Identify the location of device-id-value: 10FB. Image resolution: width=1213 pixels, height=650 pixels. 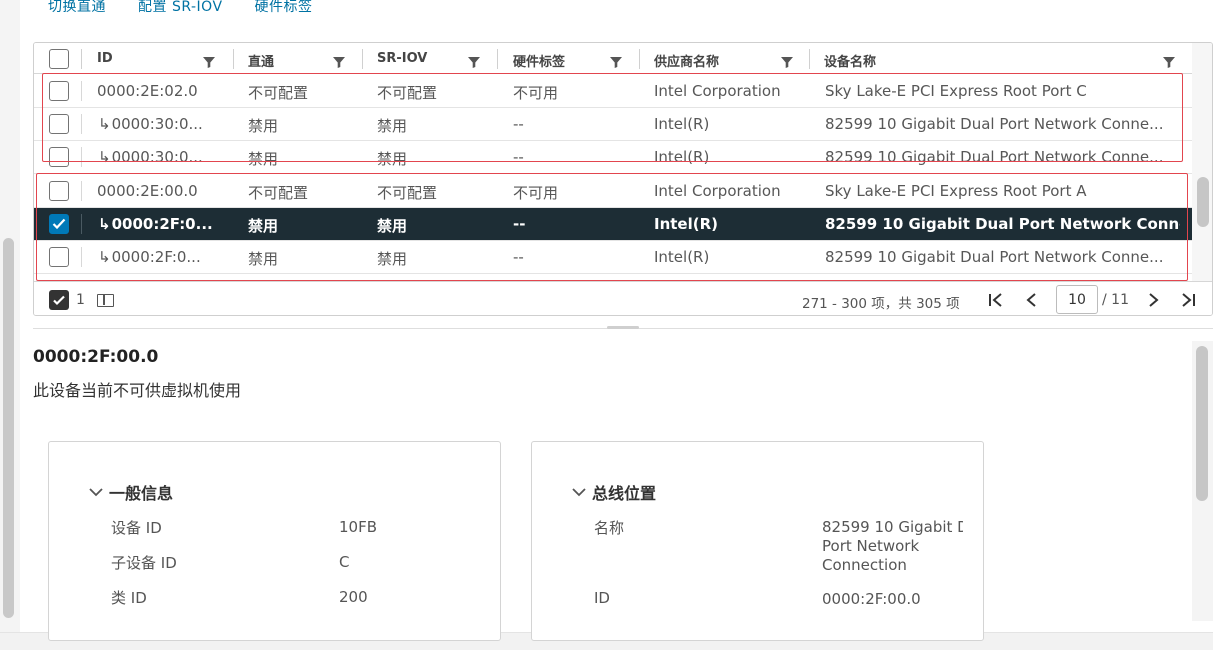
(358, 527).